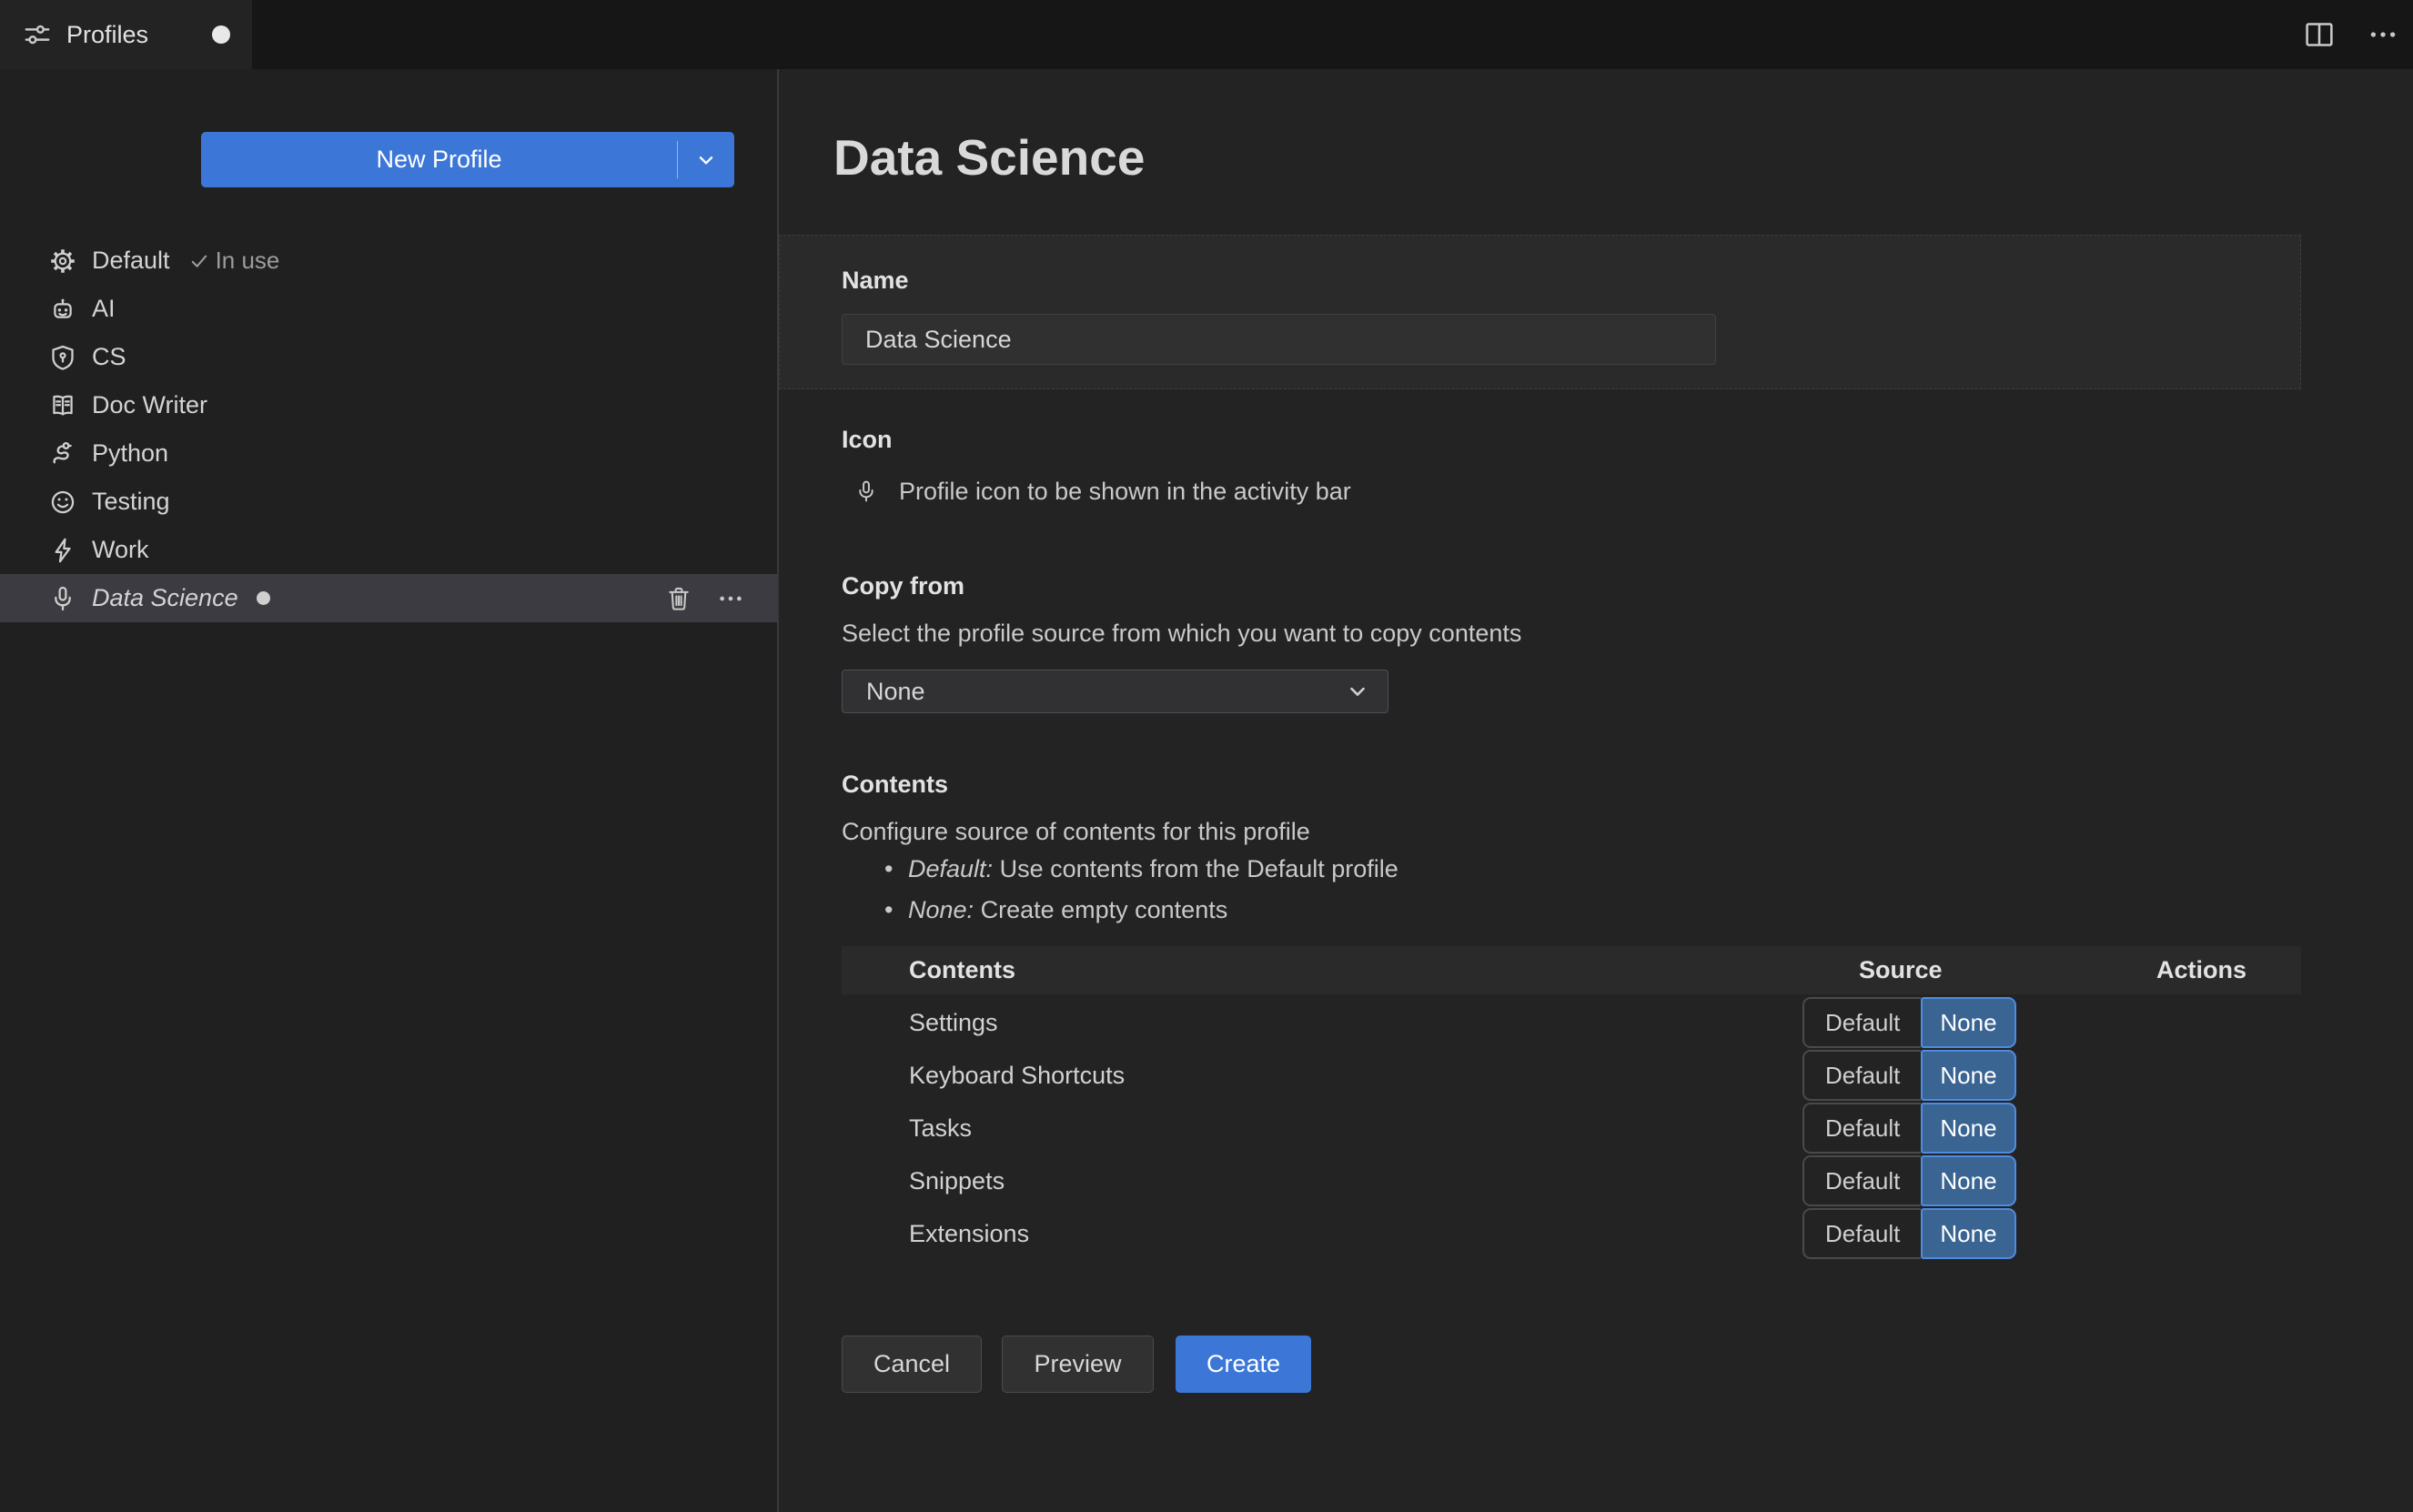 The height and width of the screenshot is (1512, 2413). What do you see at coordinates (389, 598) in the screenshot?
I see `profile-item-data-science: Data Science` at bounding box center [389, 598].